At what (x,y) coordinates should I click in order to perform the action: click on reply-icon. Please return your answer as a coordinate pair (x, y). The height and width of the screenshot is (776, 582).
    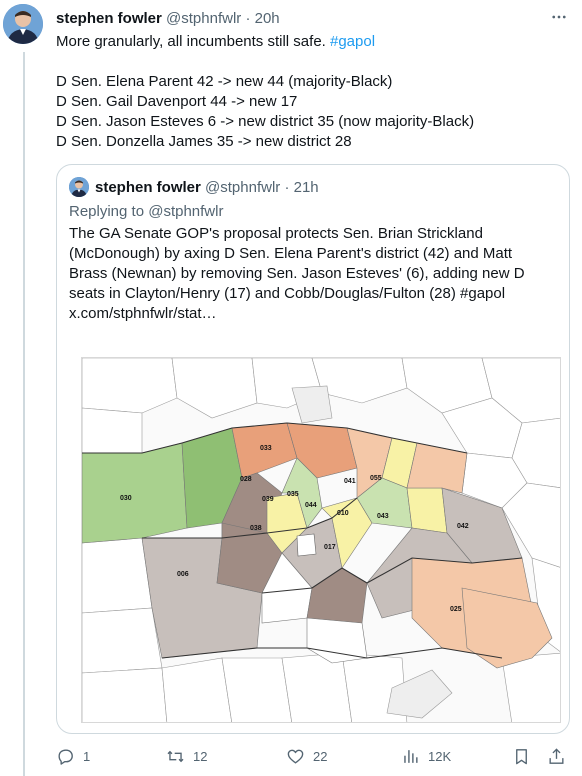
    Looking at the image, I should click on (65, 756).